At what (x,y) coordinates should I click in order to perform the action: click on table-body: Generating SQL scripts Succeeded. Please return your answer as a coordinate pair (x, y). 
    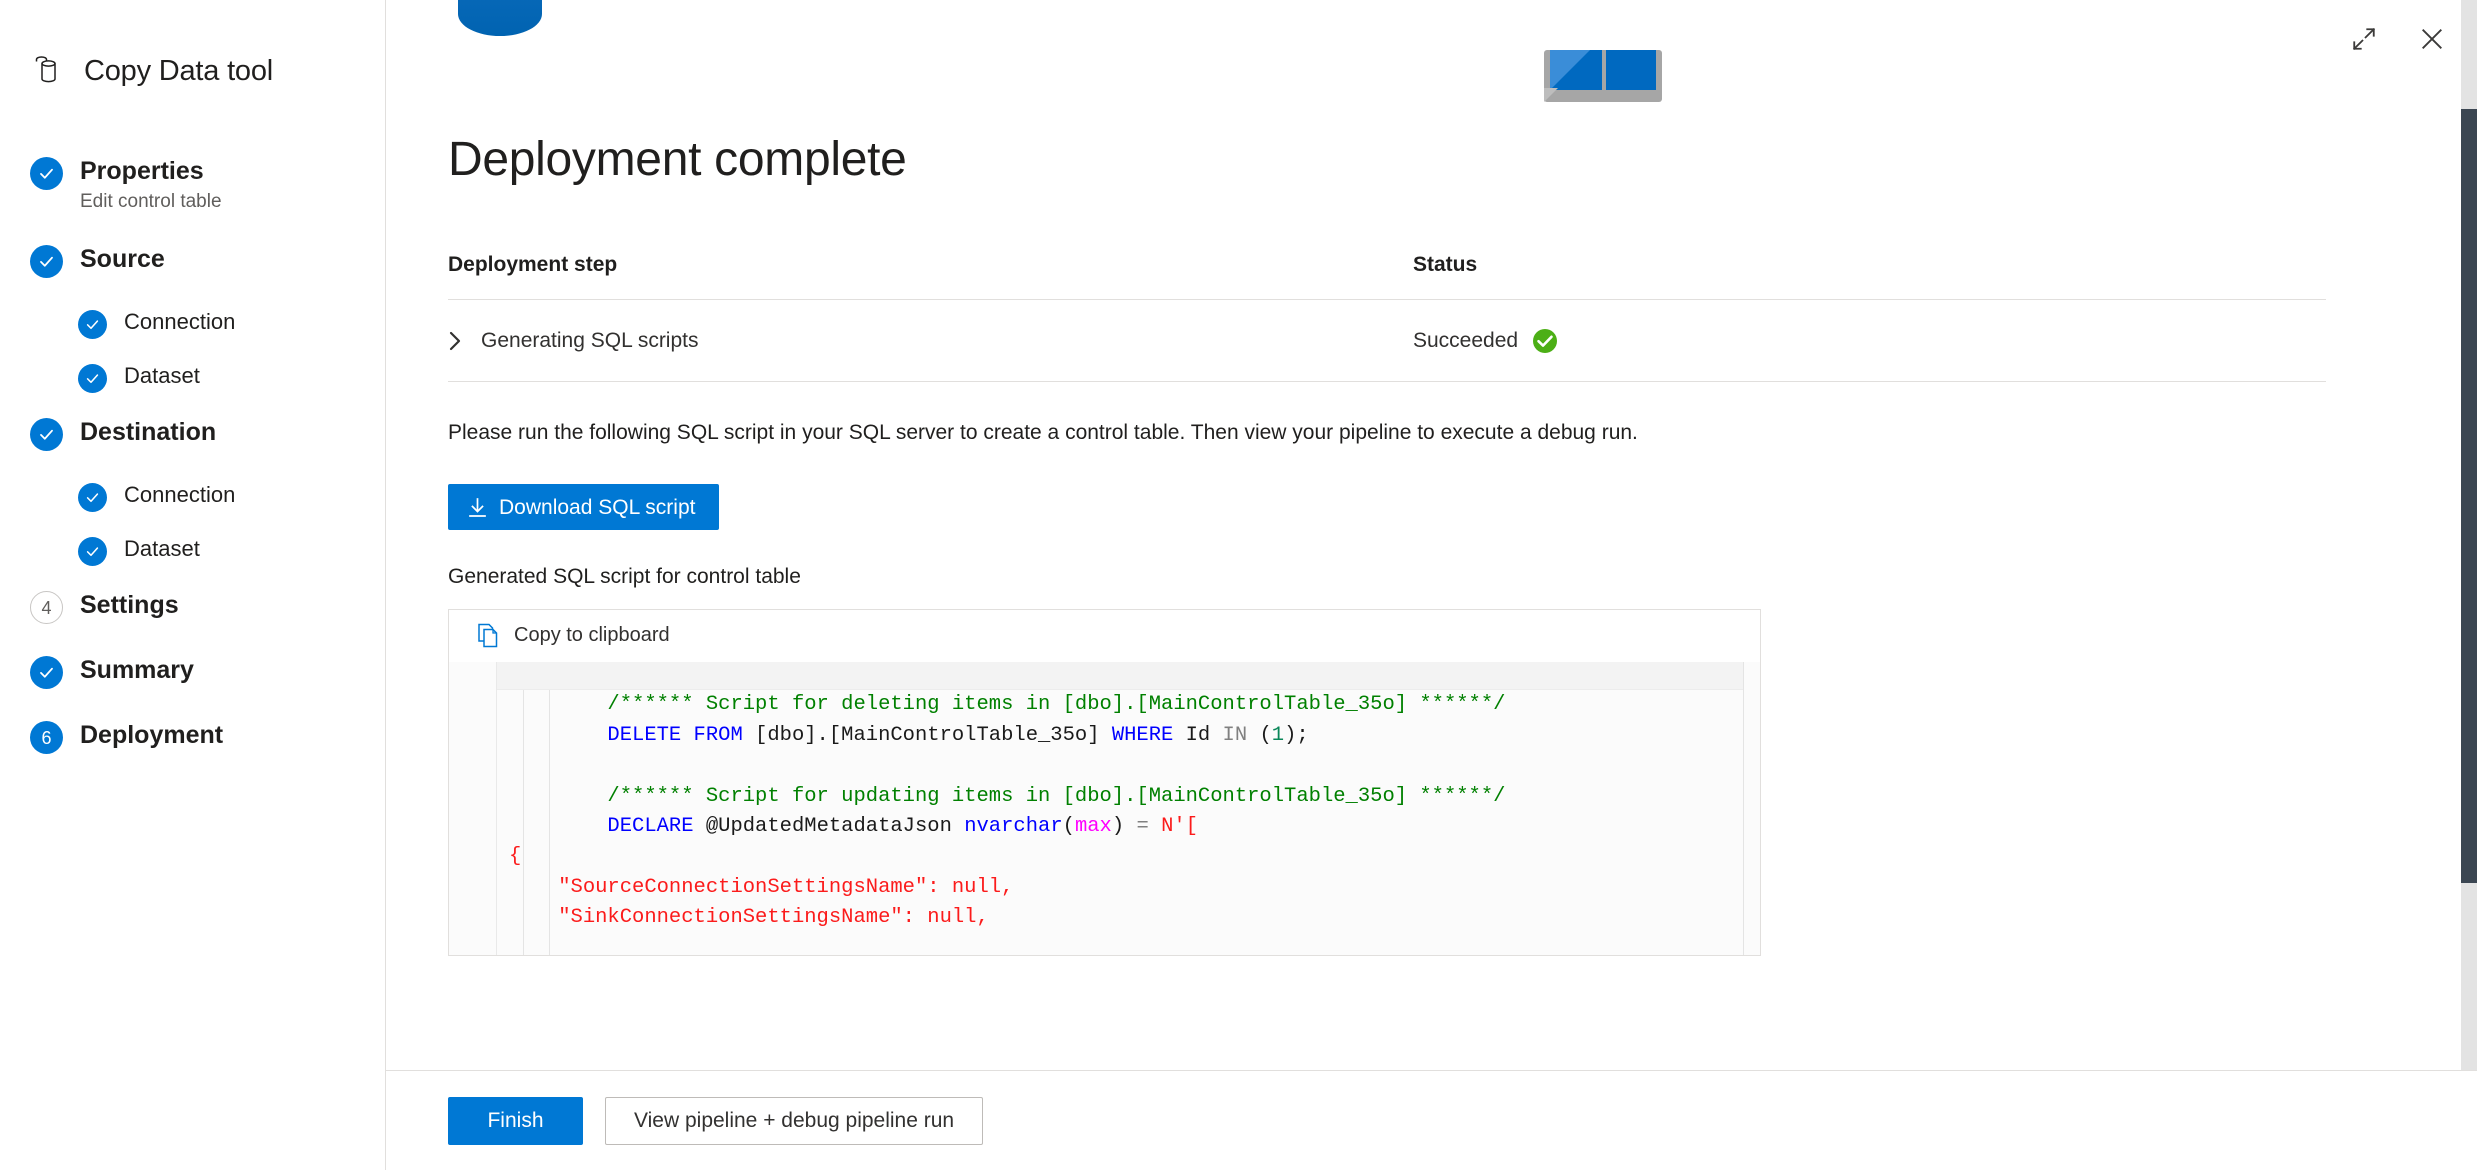
    Looking at the image, I should click on (1387, 340).